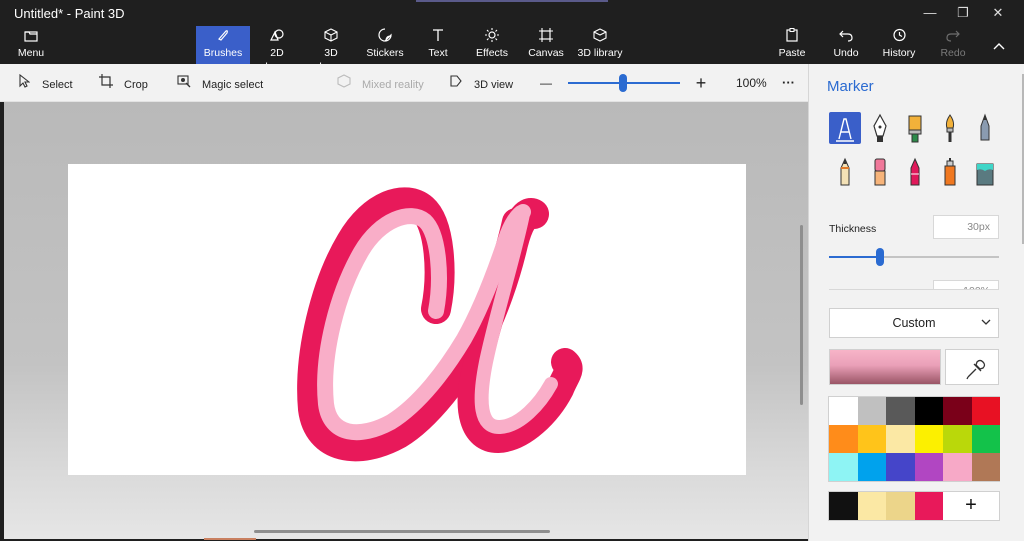 The image size is (1024, 541). What do you see at coordinates (701, 83) in the screenshot?
I see `zoom-in-button: +` at bounding box center [701, 83].